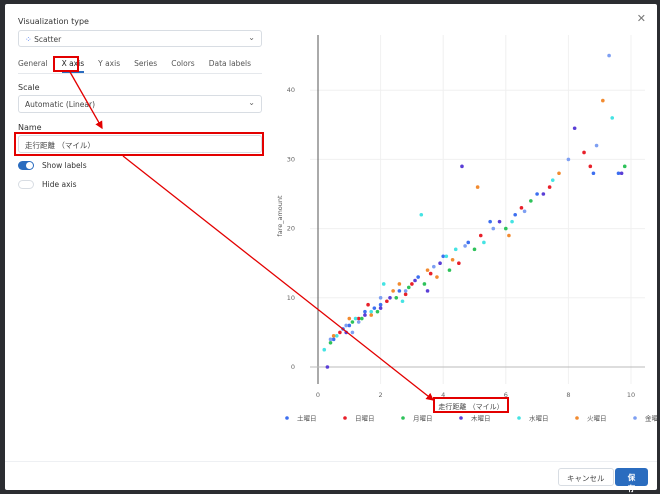 The width and height of the screenshot is (660, 494). Describe the element at coordinates (291, 229) in the screenshot. I see `y-tick-label: 20` at that location.